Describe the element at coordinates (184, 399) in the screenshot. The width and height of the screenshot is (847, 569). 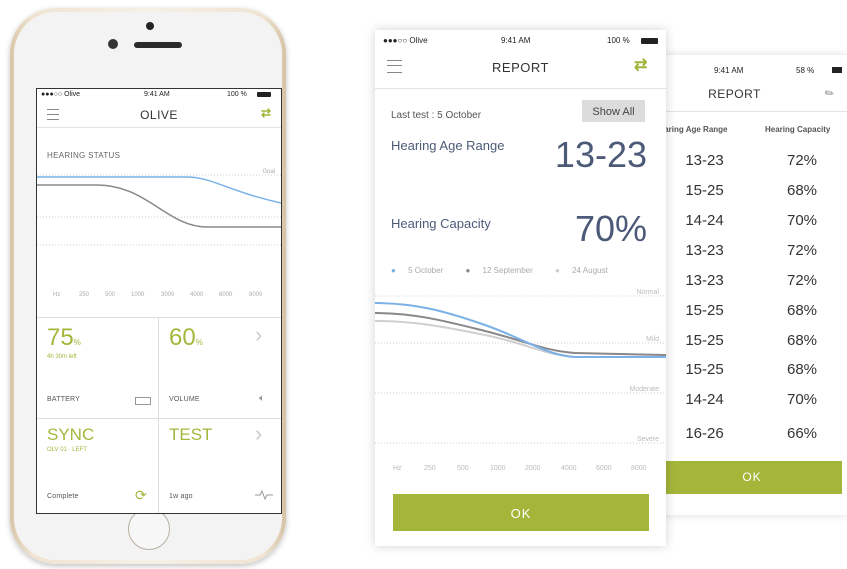
I see `volume-label: VOLUME` at that location.